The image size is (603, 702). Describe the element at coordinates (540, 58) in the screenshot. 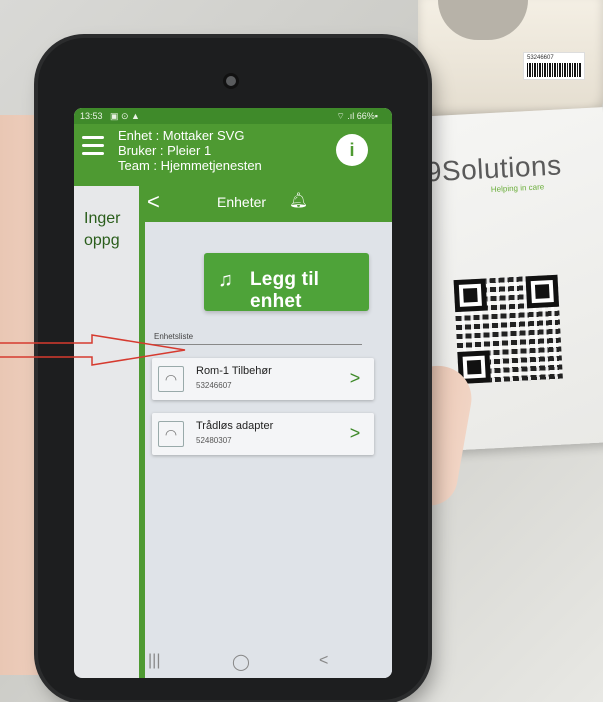

I see `device-label-code: 53246607` at that location.